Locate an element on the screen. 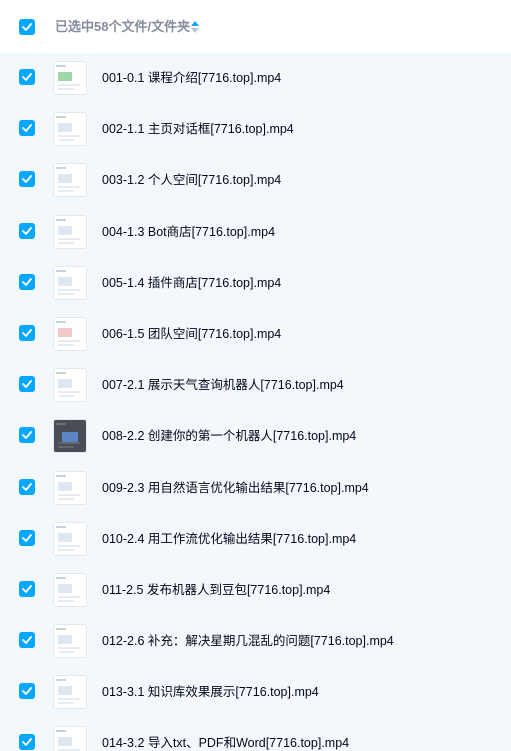 Image resolution: width=511 pixels, height=751 pixels. file-row: 005-1.4 插件商店[7716.top].mp4 is located at coordinates (255, 283).